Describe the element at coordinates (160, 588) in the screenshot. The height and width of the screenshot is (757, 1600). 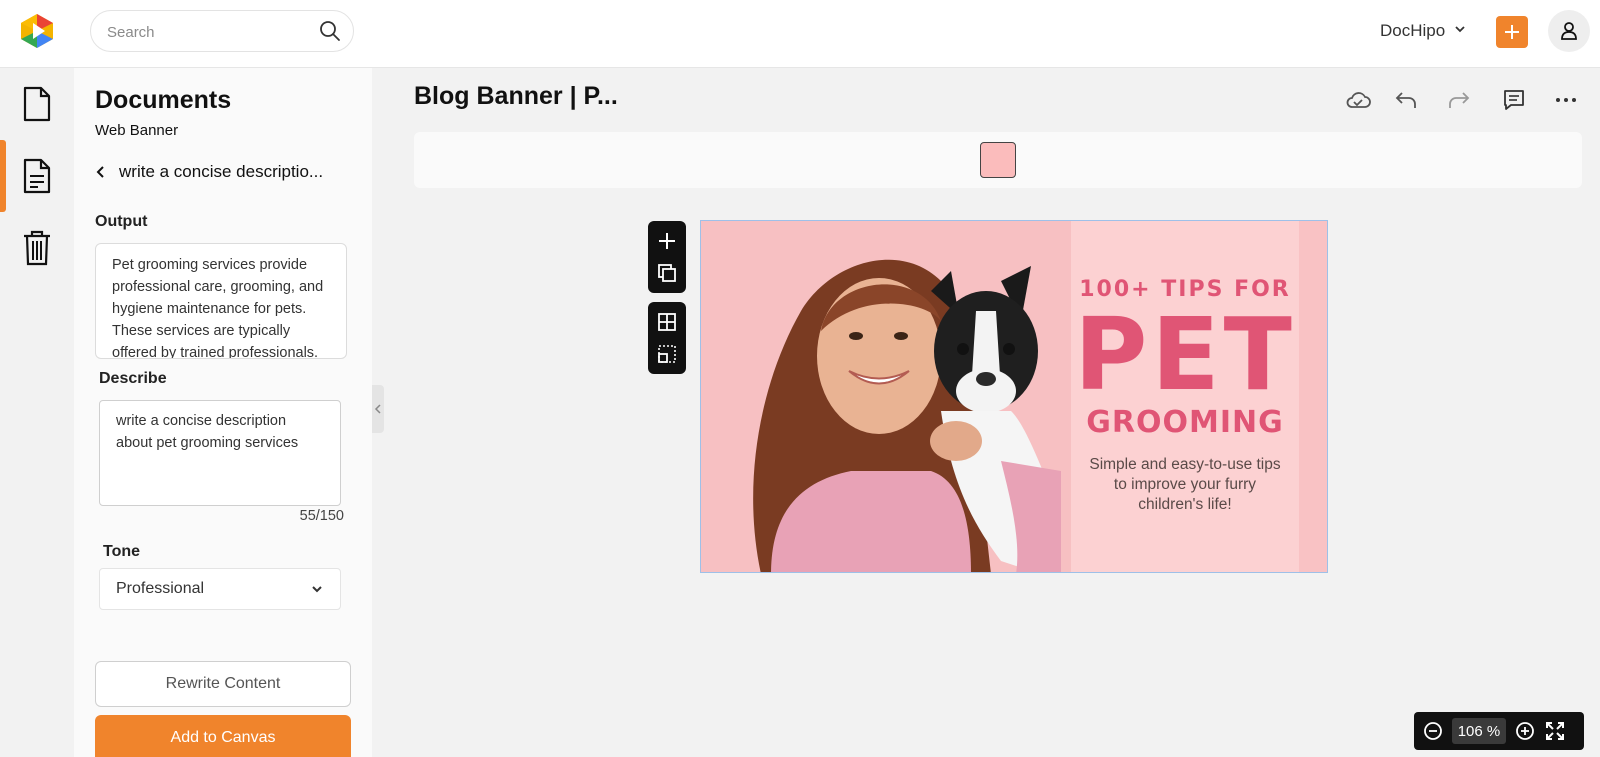
I see `tone-value: Professional` at that location.